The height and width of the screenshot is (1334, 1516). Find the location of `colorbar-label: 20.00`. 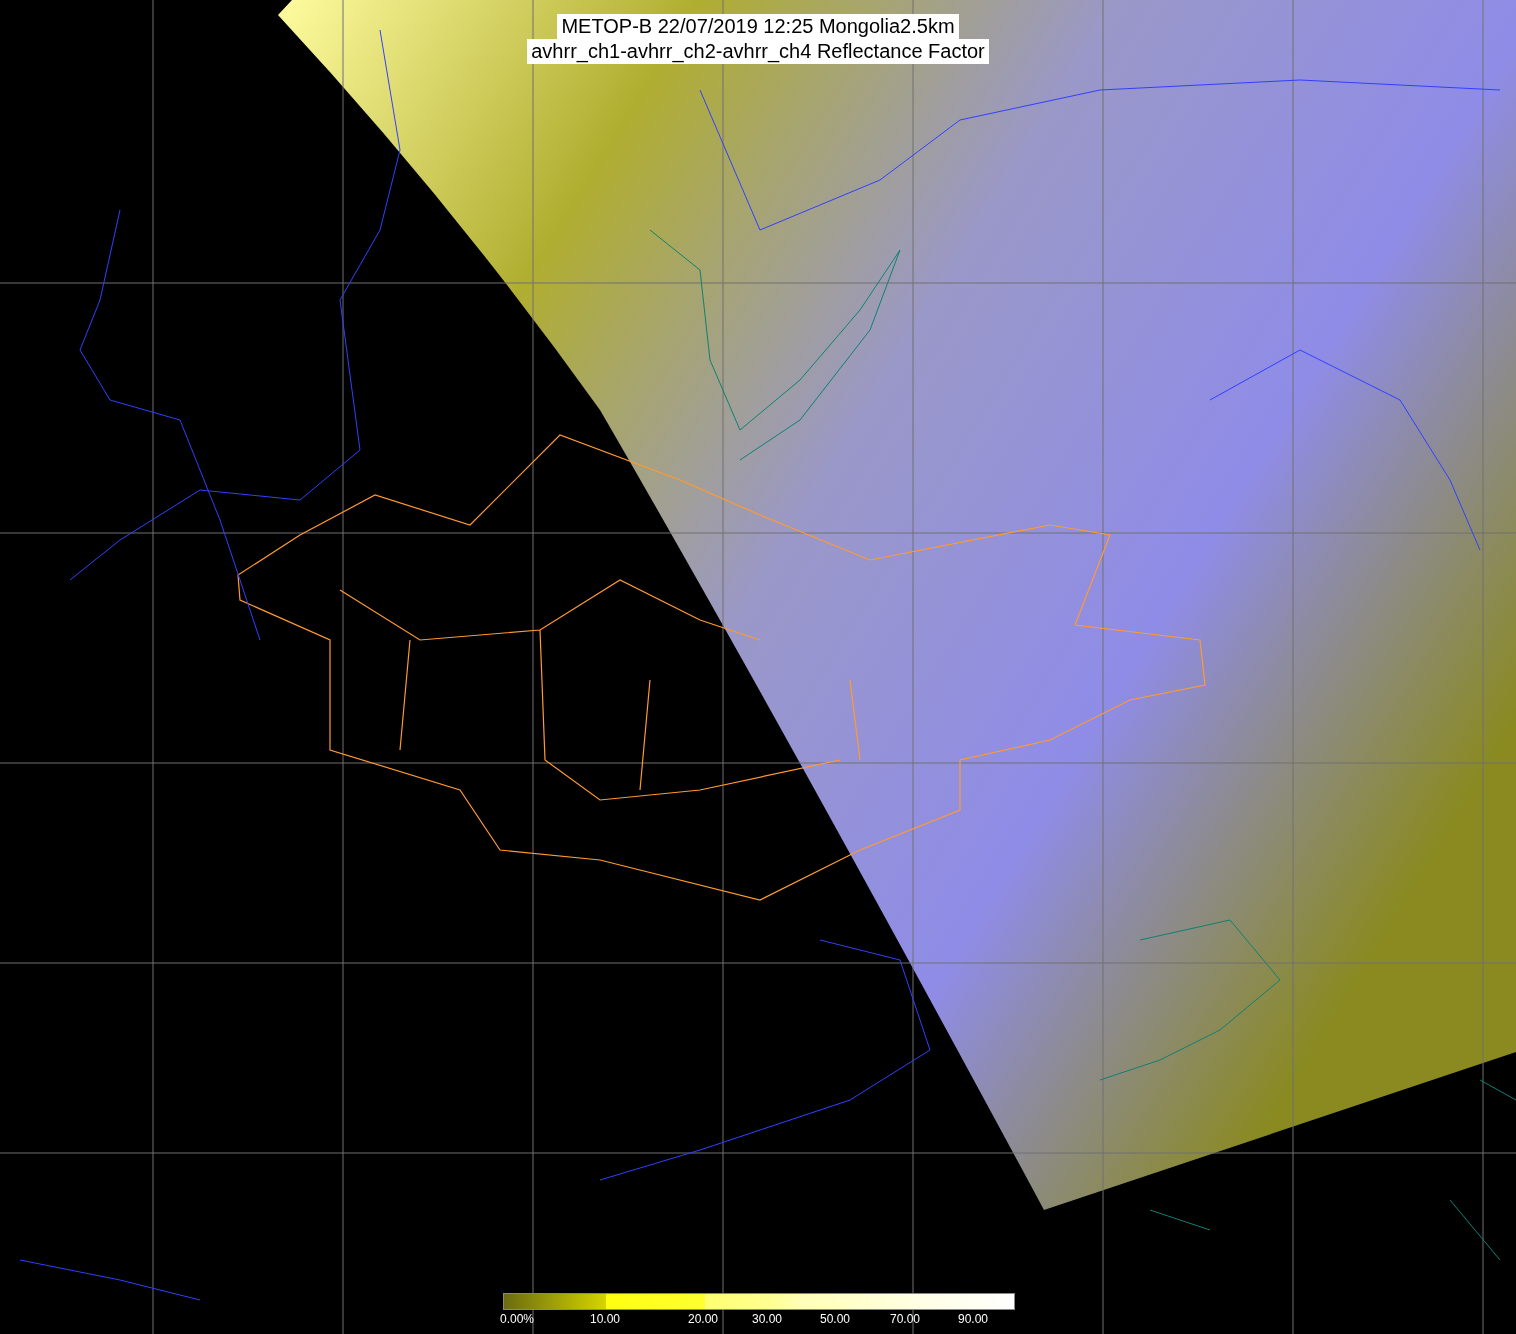

colorbar-label: 20.00 is located at coordinates (703, 1319).